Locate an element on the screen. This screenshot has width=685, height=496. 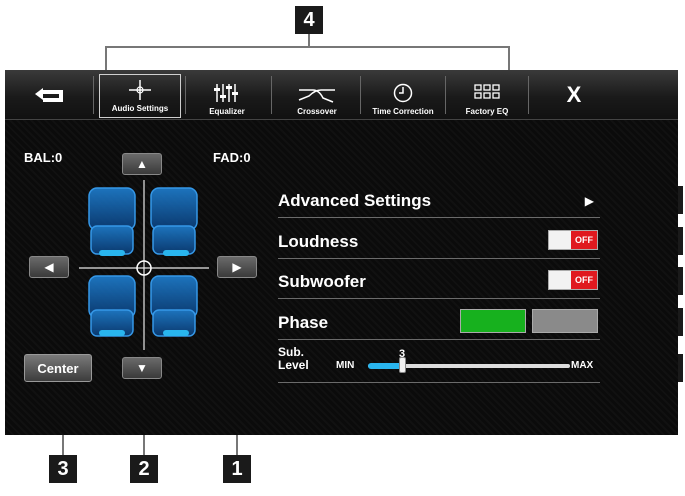
tab-crossover: Crossover is located at coordinates (317, 95).